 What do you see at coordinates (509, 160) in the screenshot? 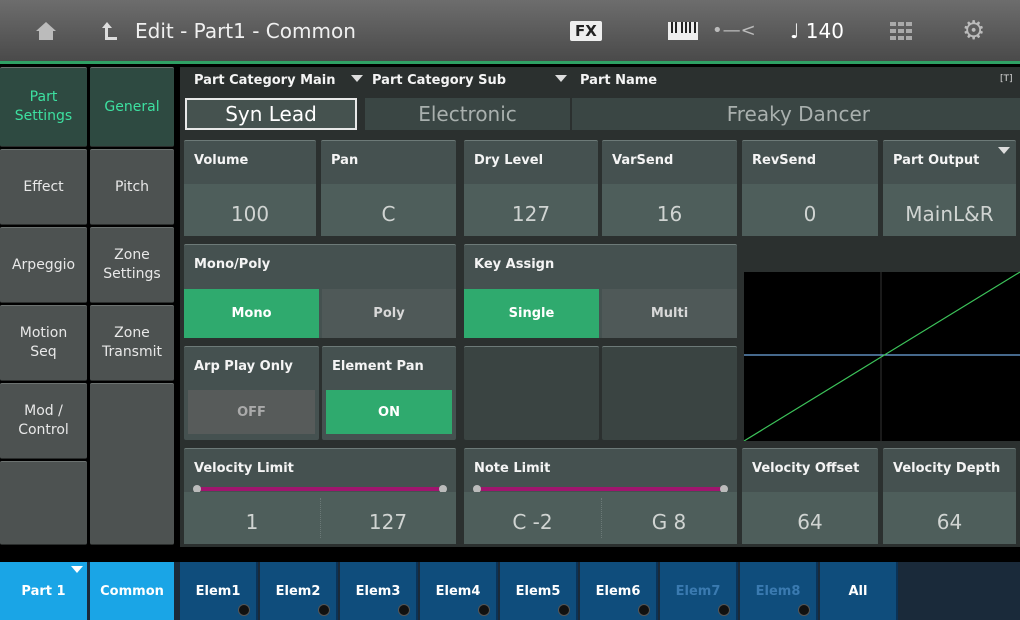
I see `dry-level-label: Dry Level` at bounding box center [509, 160].